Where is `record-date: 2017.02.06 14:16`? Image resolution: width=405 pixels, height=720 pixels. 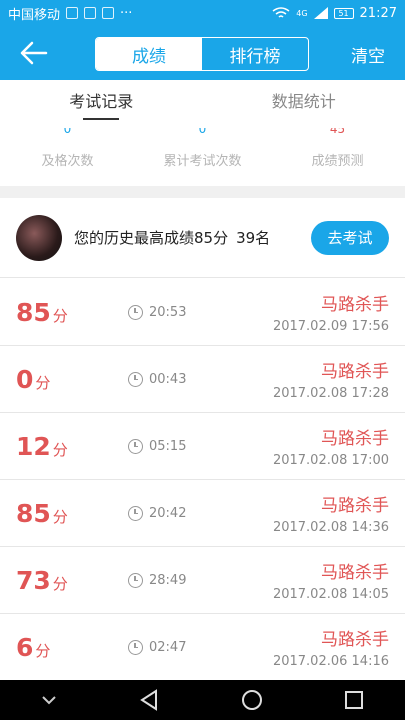 record-date: 2017.02.06 14:16 is located at coordinates (330, 661).